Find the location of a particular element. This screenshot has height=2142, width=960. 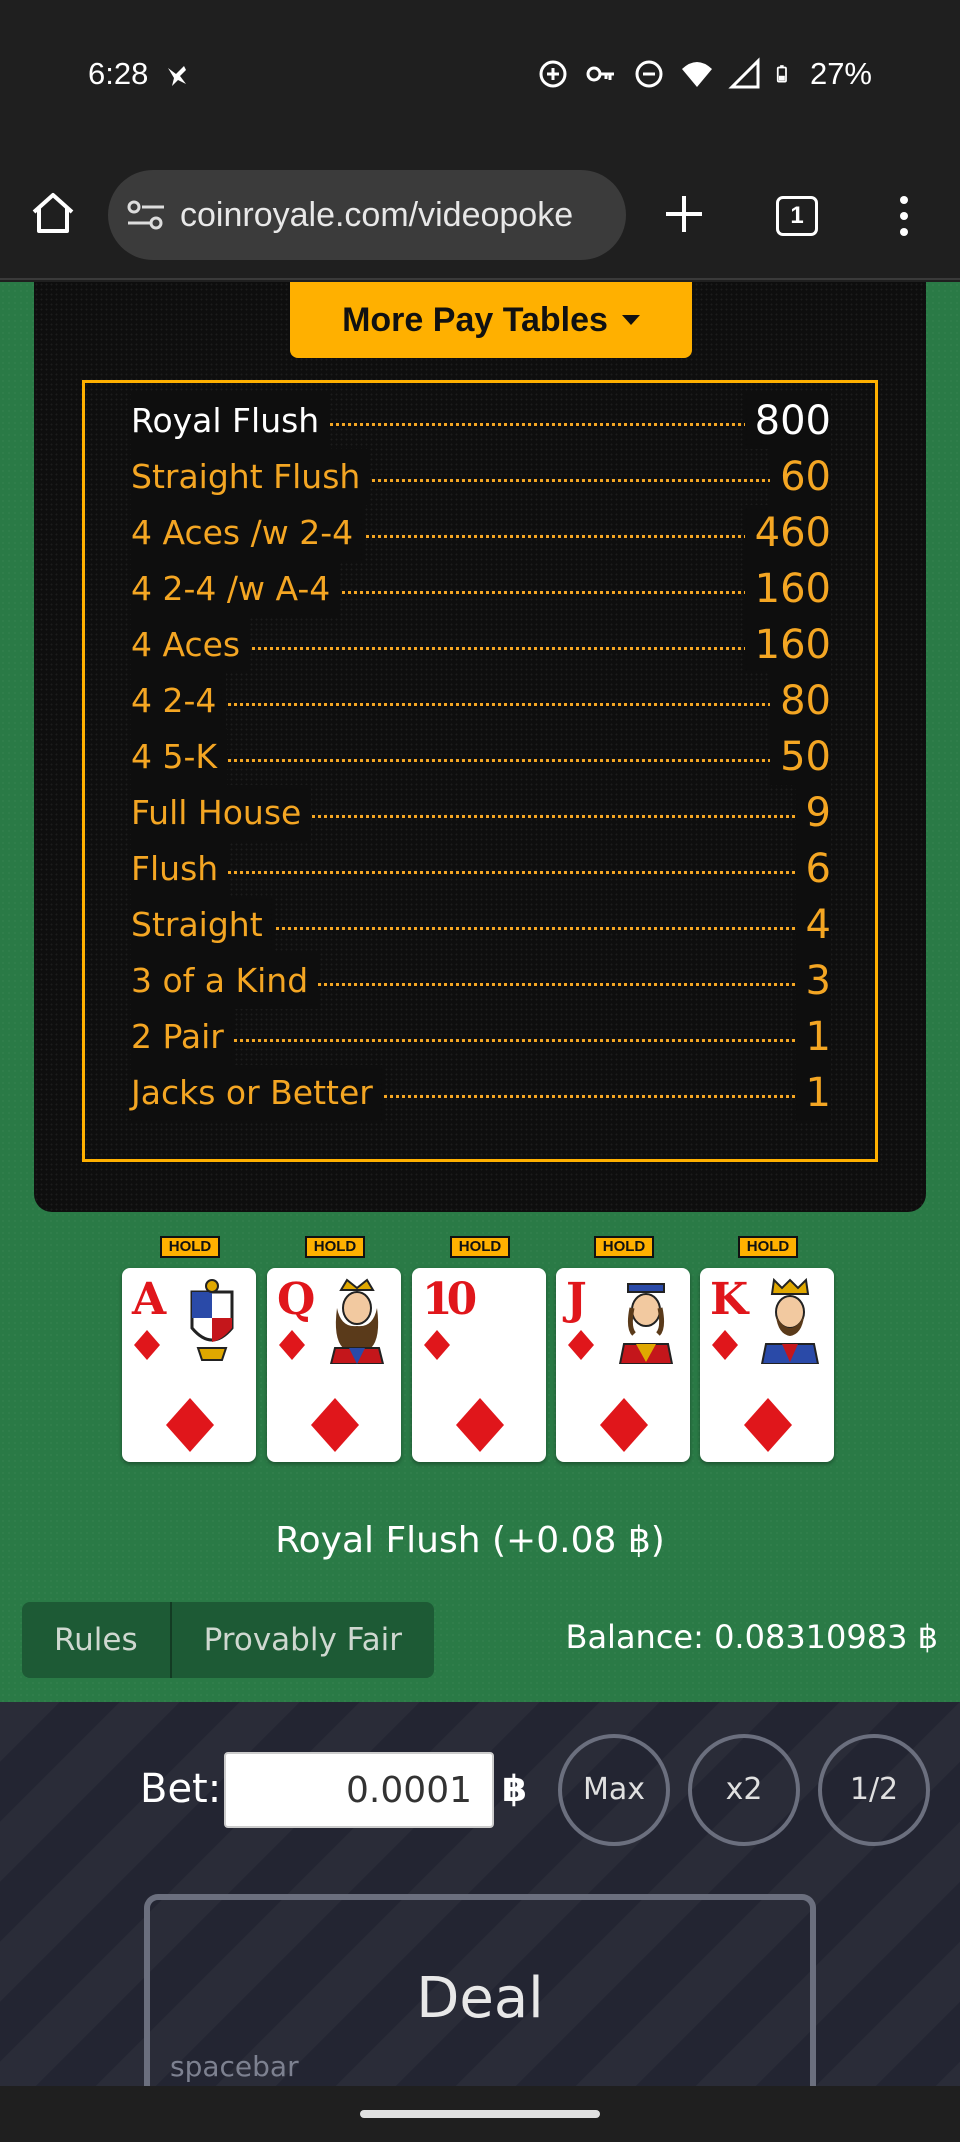

do-not-disturb-icon is located at coordinates (649, 74).